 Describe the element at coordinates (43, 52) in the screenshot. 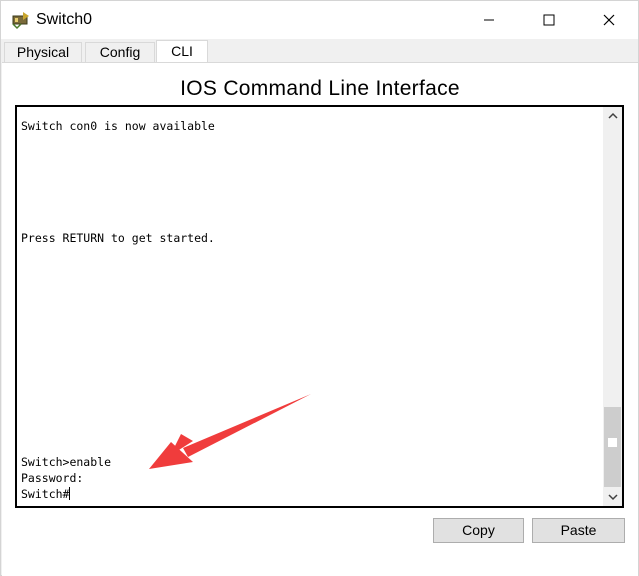

I see `tab-physical: Physical` at that location.